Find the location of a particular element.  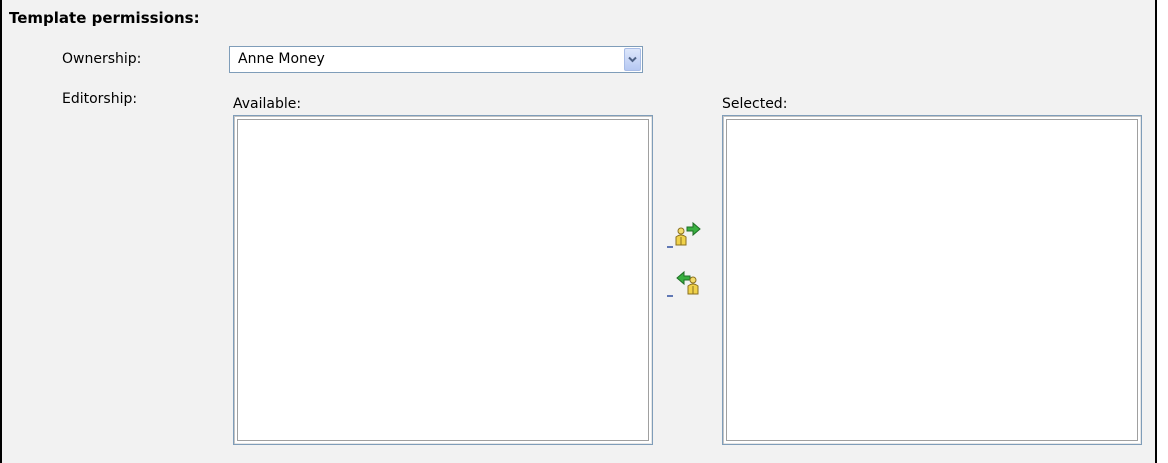

selected-list-label: Selected: is located at coordinates (755, 104).